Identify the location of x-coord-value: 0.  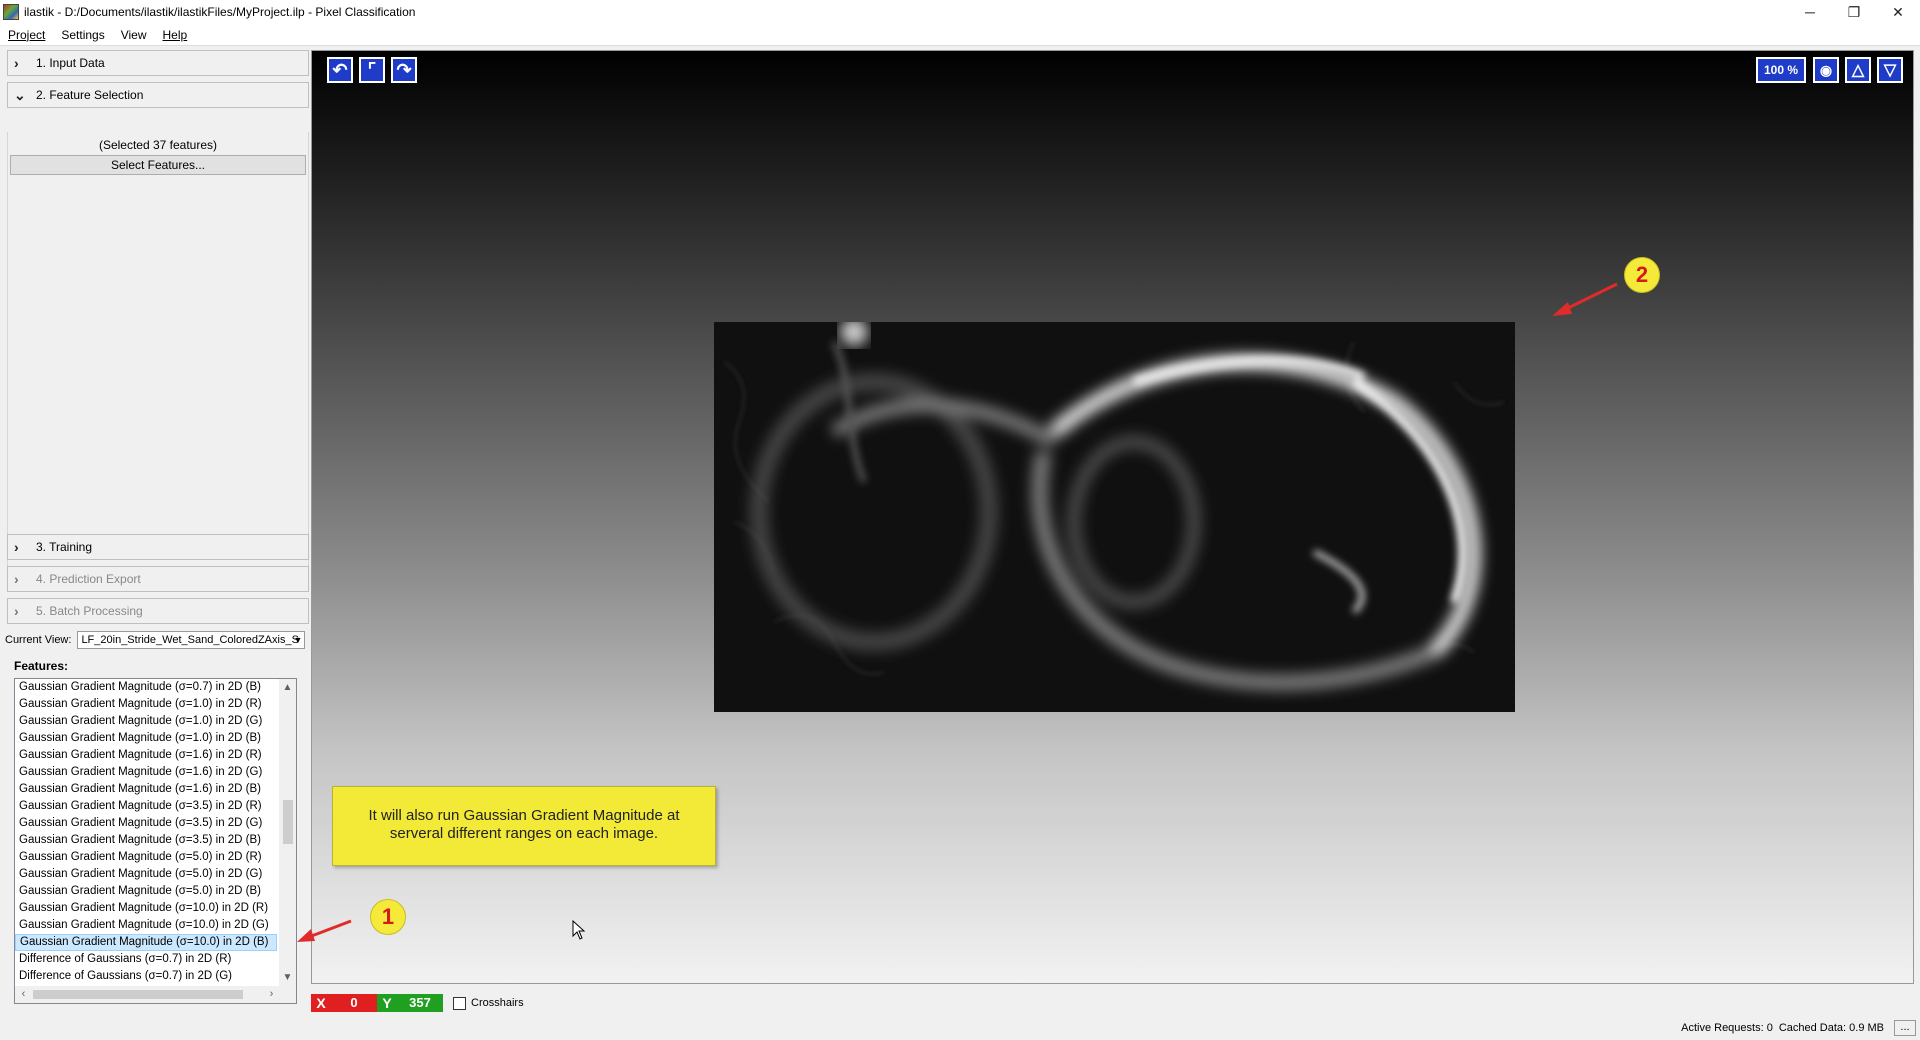
(354, 1003).